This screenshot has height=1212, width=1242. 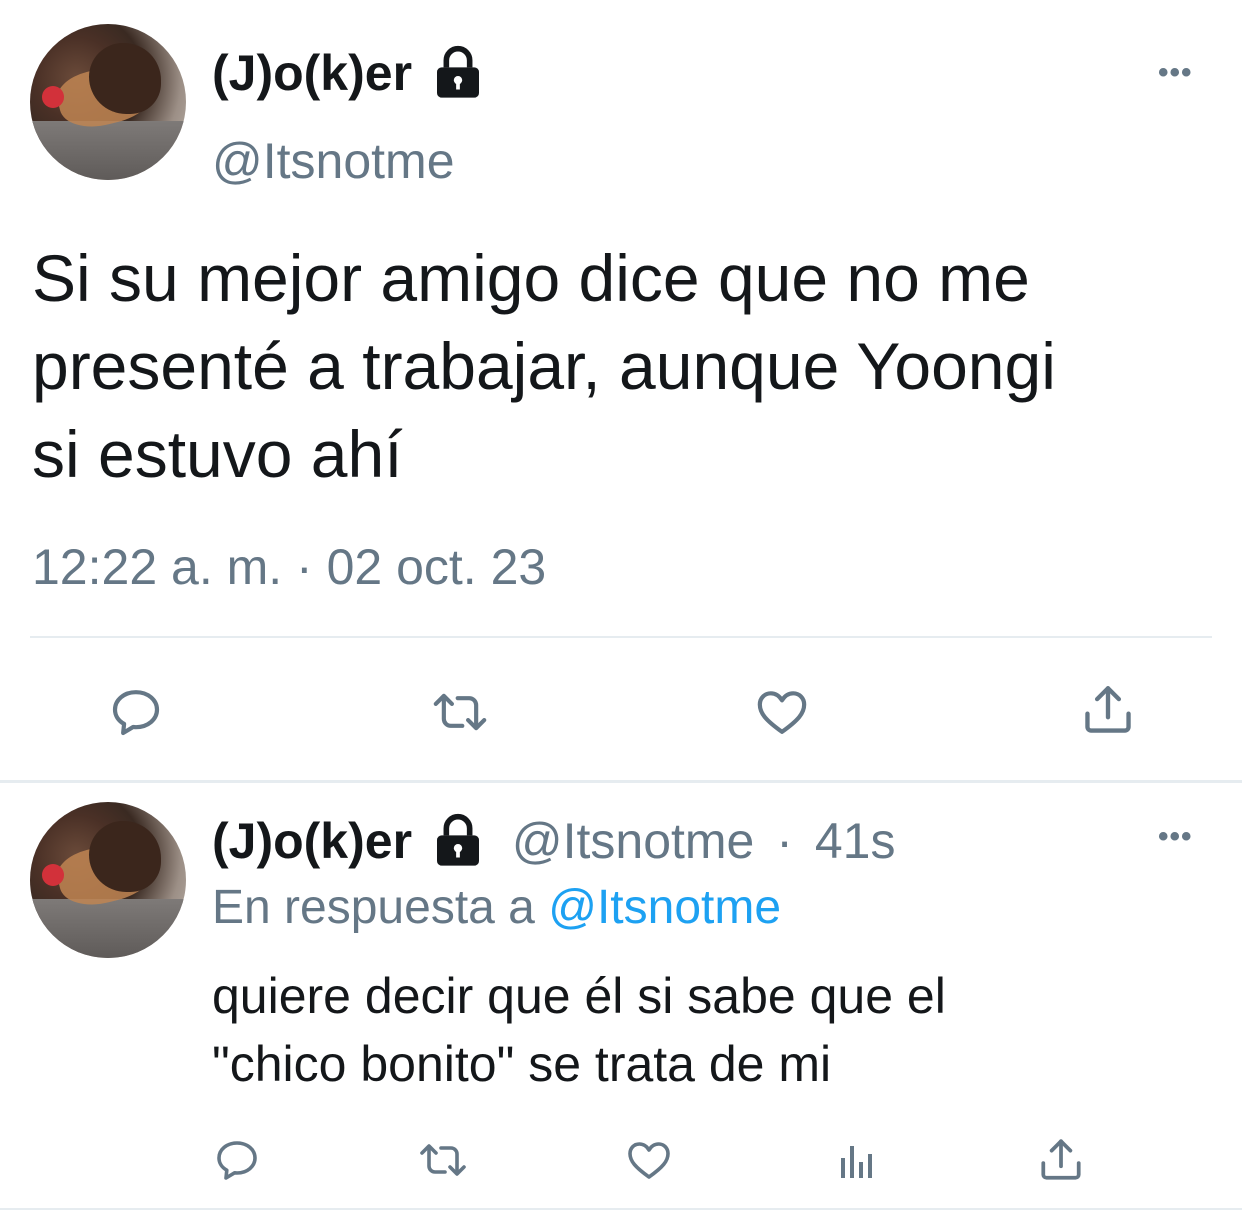 I want to click on tweet-text-line: si estuvo ahí, so click(x=217, y=454).